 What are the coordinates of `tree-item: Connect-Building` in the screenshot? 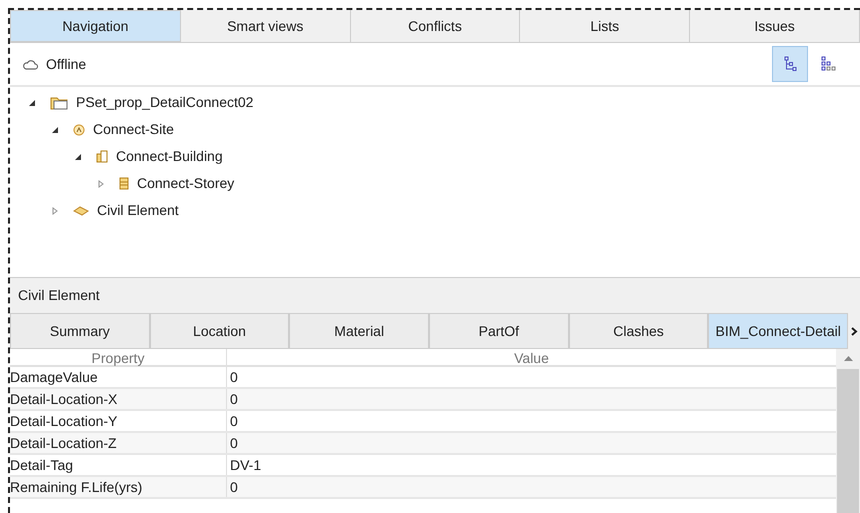 It's located at (169, 156).